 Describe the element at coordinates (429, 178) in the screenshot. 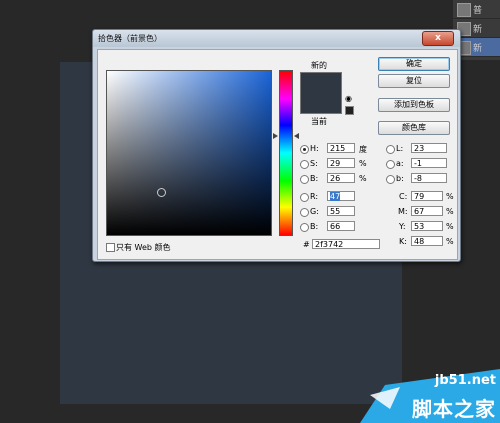

I see `b-input: -8` at that location.